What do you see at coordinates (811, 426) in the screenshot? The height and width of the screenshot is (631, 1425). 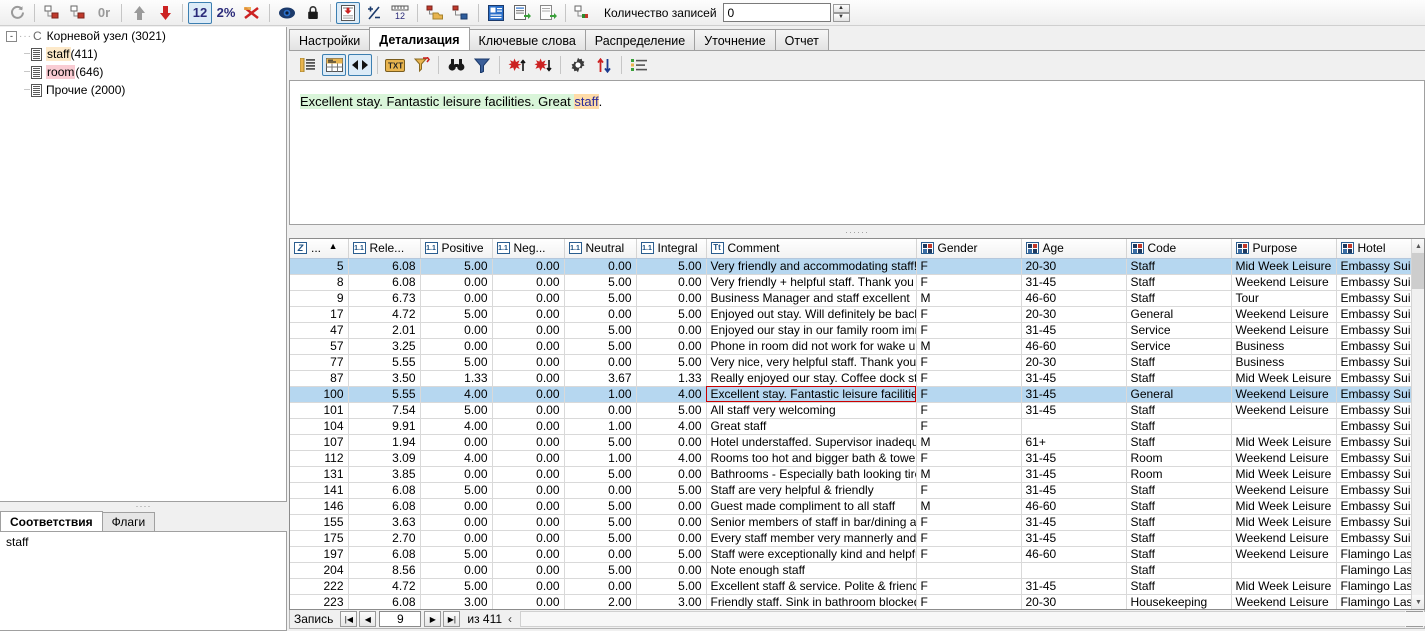 I see `cell-comment: Great staff` at bounding box center [811, 426].